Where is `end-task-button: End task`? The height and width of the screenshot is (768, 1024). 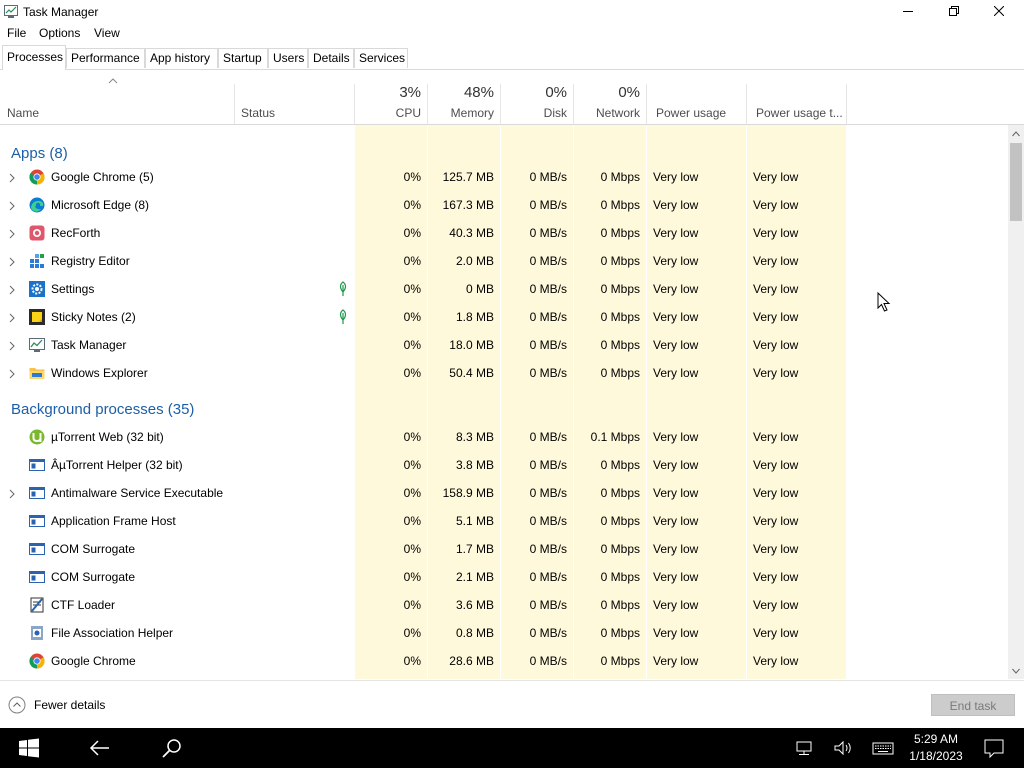
end-task-button: End task is located at coordinates (973, 705).